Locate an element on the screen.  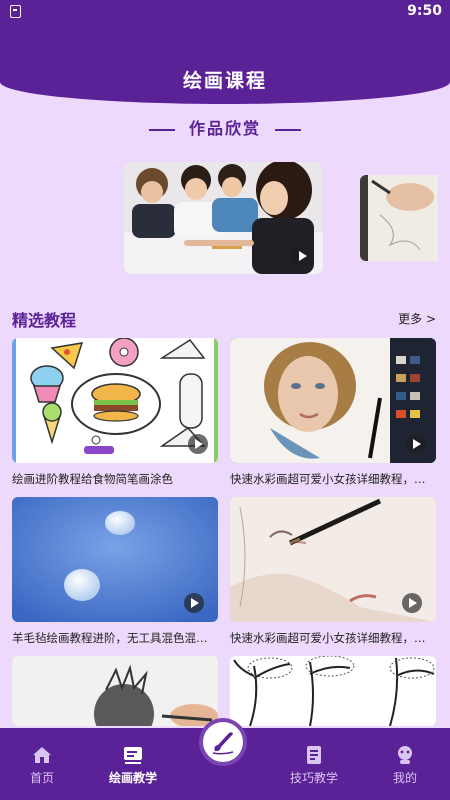
showcase-card-next is located at coordinates (399, 218).